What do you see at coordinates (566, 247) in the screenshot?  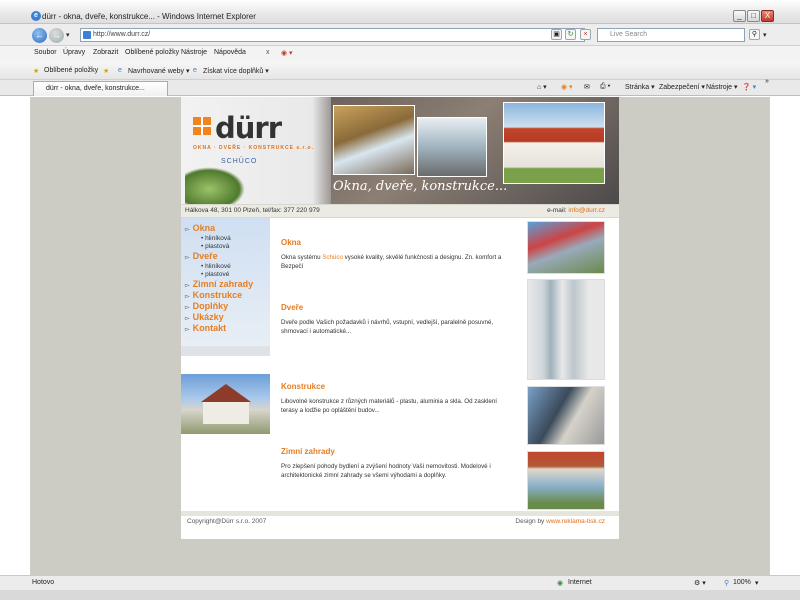 I see `okna-photo` at bounding box center [566, 247].